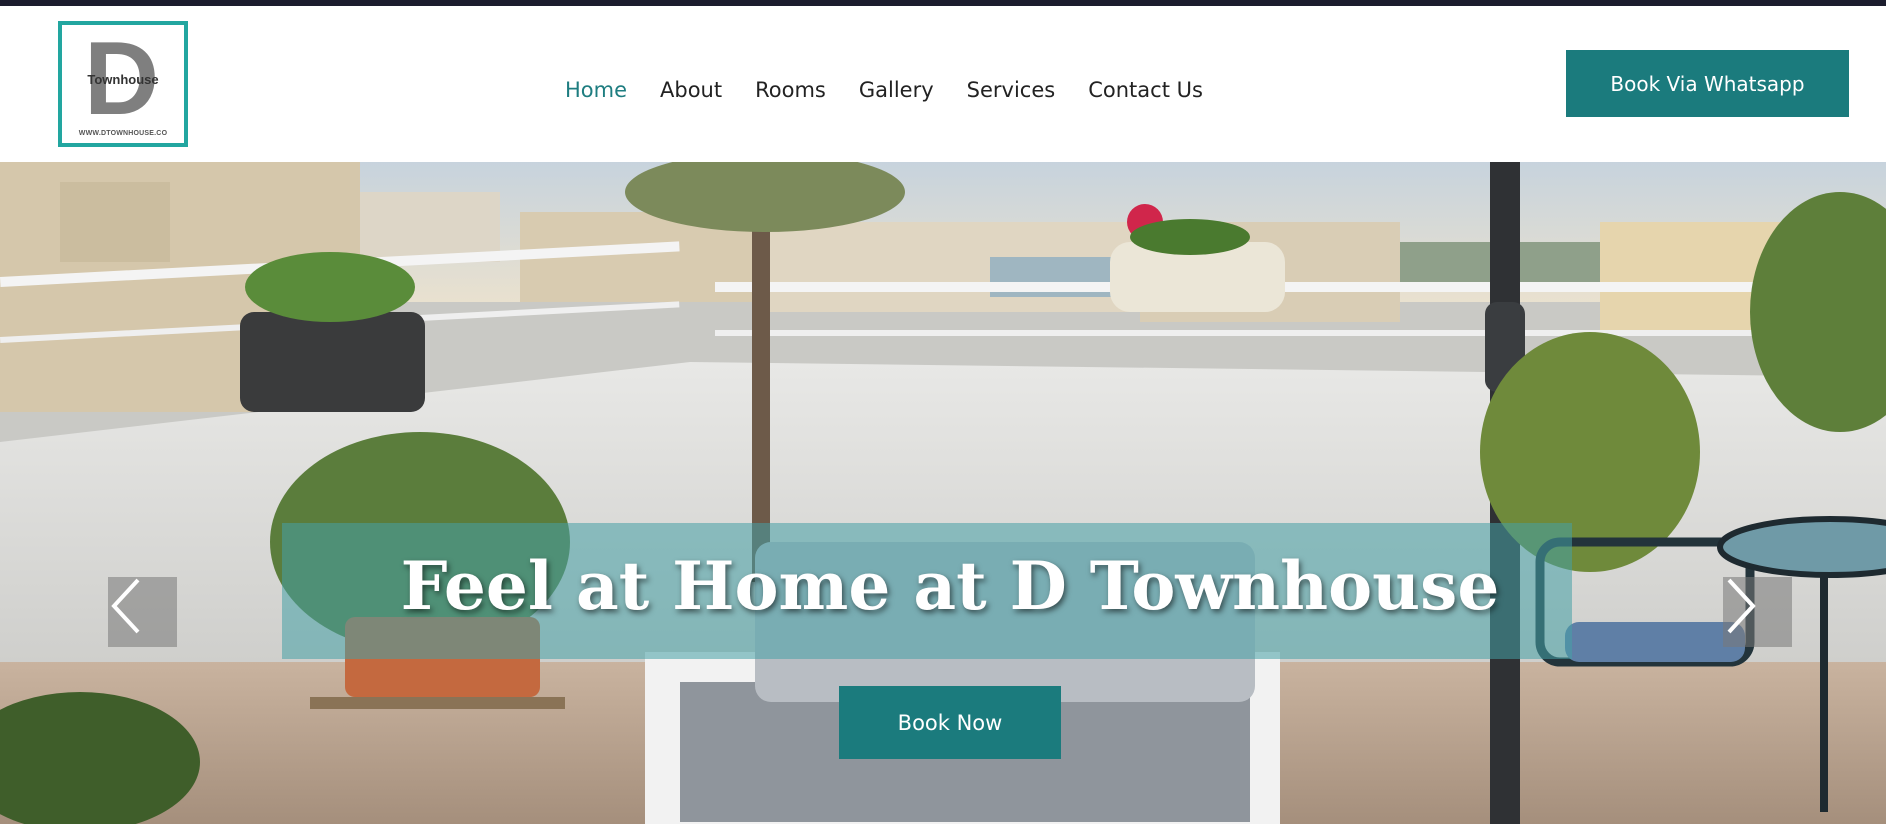 The image size is (1886, 824). What do you see at coordinates (123, 79) in the screenshot?
I see `logo-wordmark: Townhouse` at bounding box center [123, 79].